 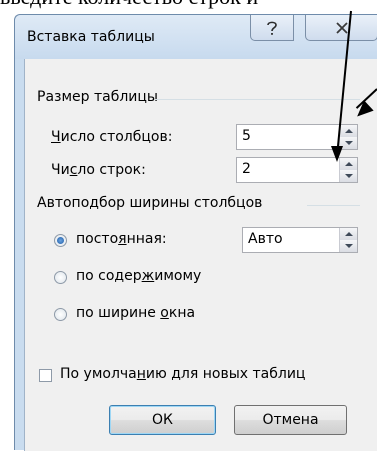 What do you see at coordinates (150, 203) in the screenshot?
I see `autofit-group-label: Автоподбор ширины столбцов` at bounding box center [150, 203].